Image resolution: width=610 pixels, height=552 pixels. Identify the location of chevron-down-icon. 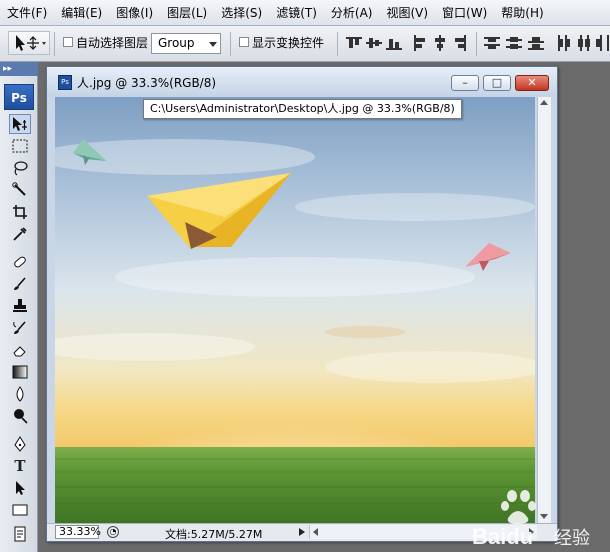
(213, 44).